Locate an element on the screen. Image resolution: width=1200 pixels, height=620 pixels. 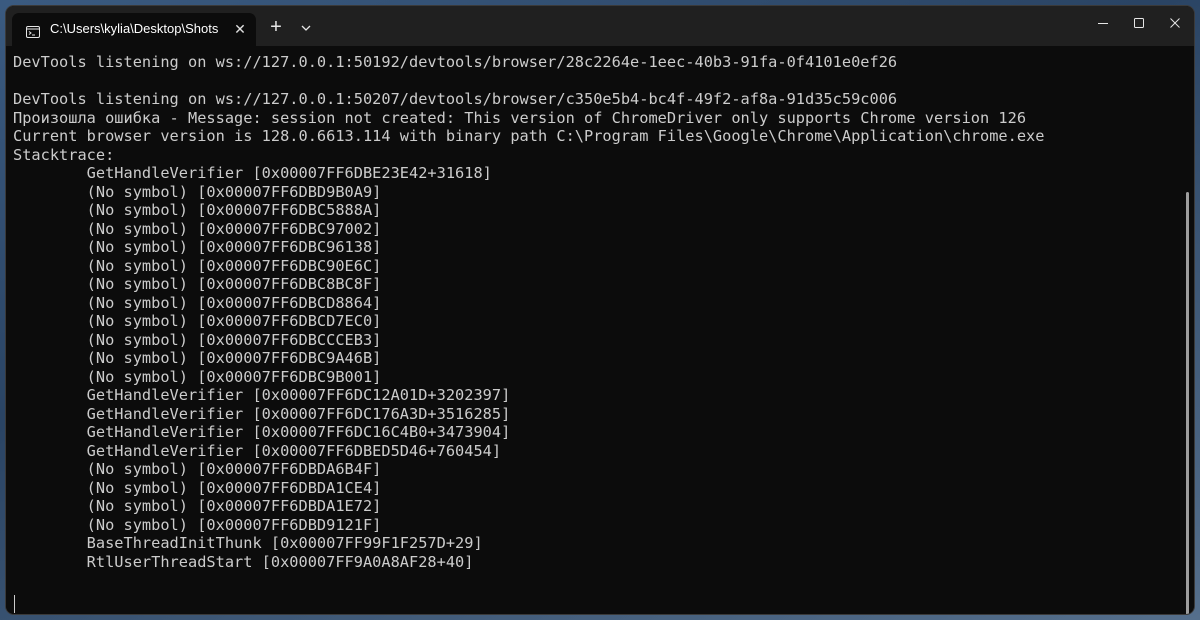
chevron-down-icon is located at coordinates (306, 28).